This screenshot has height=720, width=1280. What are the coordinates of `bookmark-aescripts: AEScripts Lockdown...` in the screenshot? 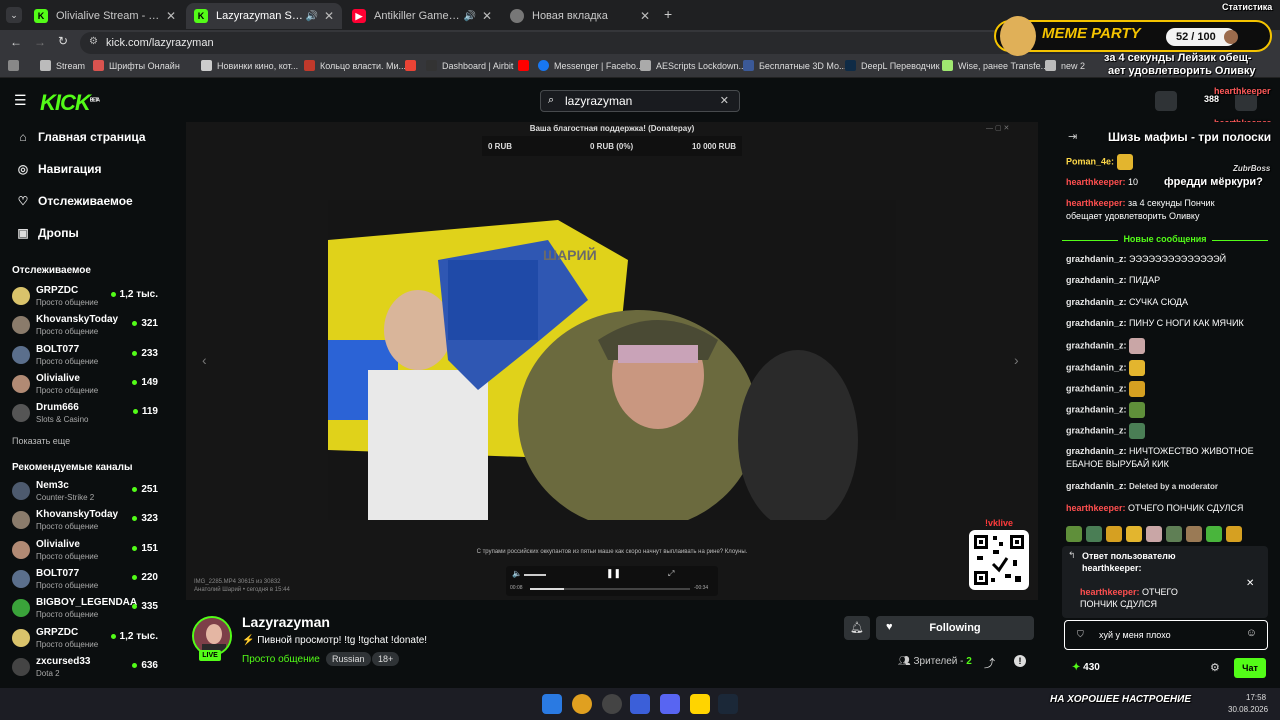 It's located at (693, 65).